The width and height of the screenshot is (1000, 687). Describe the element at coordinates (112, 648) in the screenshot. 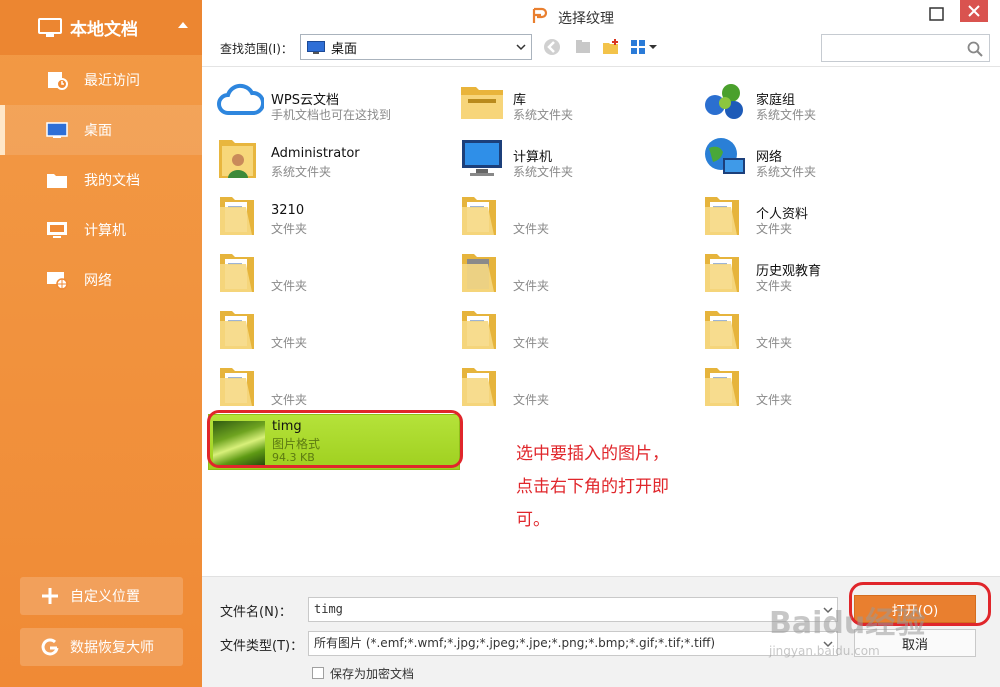

I see `data-recovery-label: 数据恢复大师` at that location.